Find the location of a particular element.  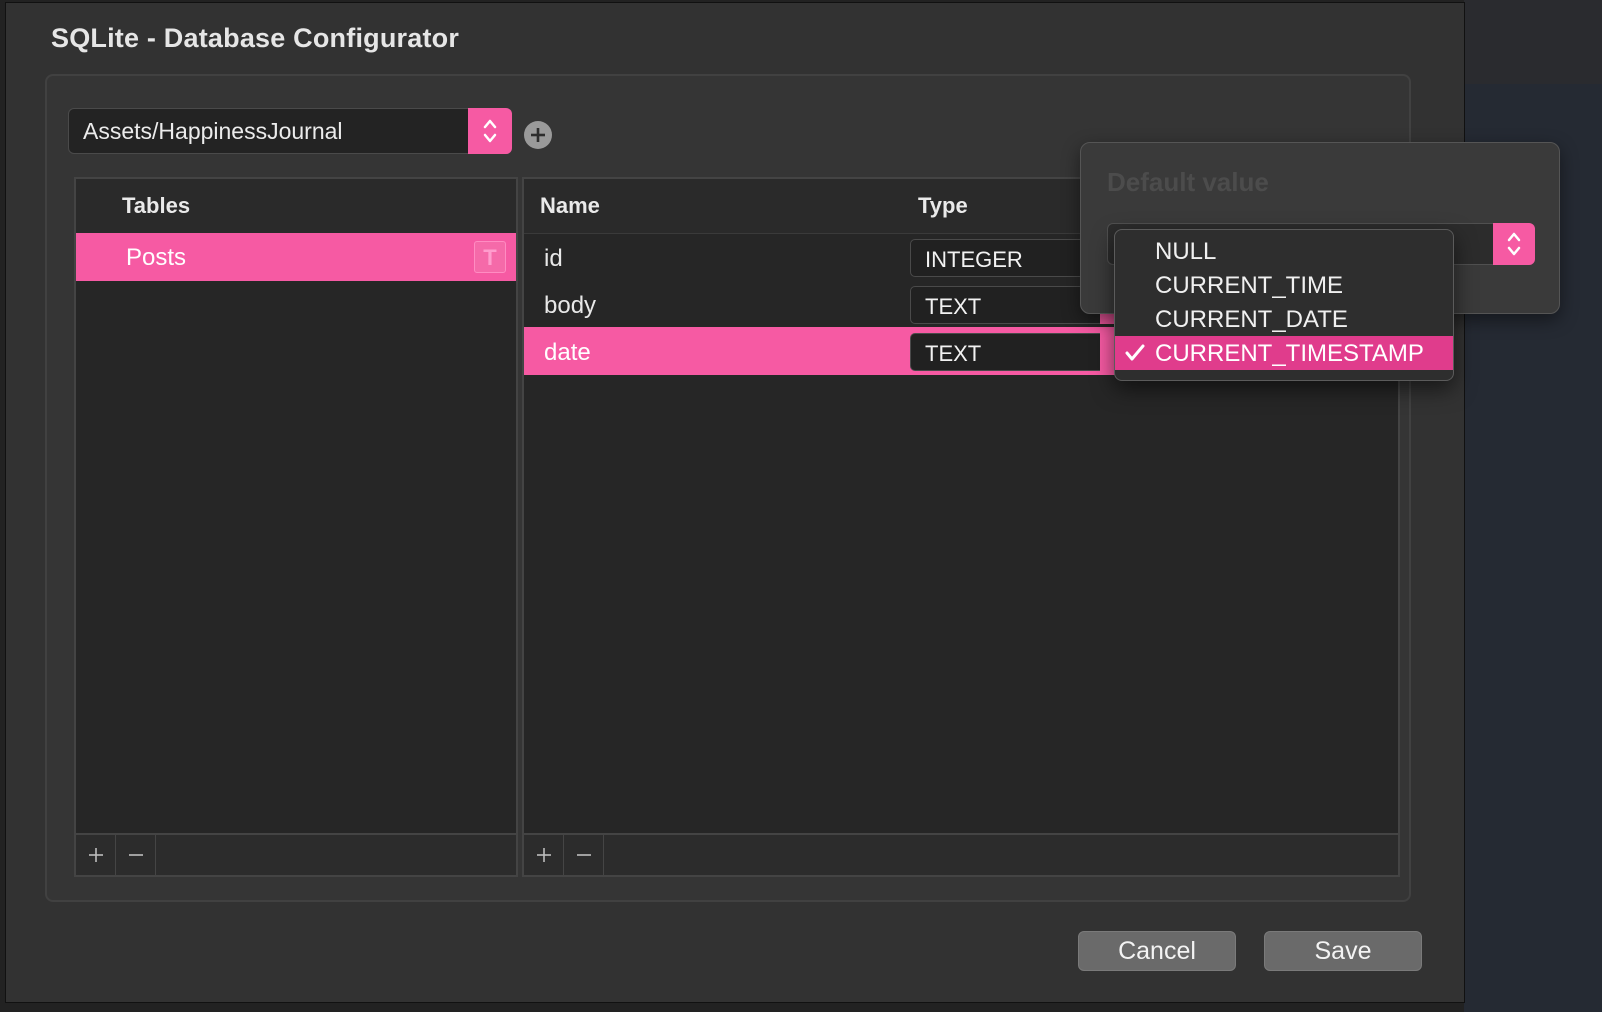

table-row-posts: Posts T is located at coordinates (296, 257).